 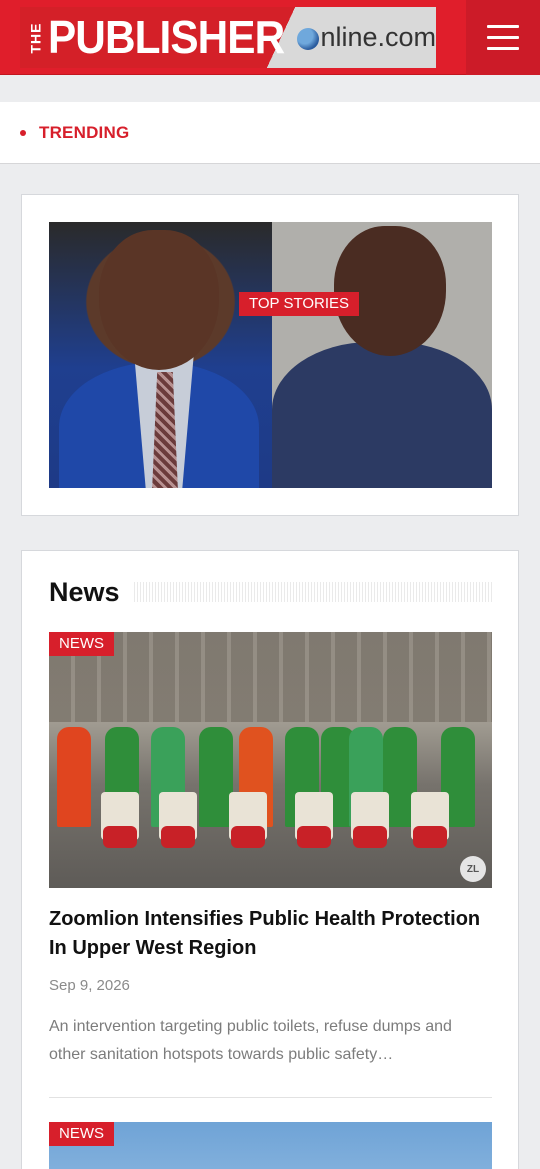 What do you see at coordinates (81, 644) in the screenshot?
I see `news-category-tag: NEWS` at bounding box center [81, 644].